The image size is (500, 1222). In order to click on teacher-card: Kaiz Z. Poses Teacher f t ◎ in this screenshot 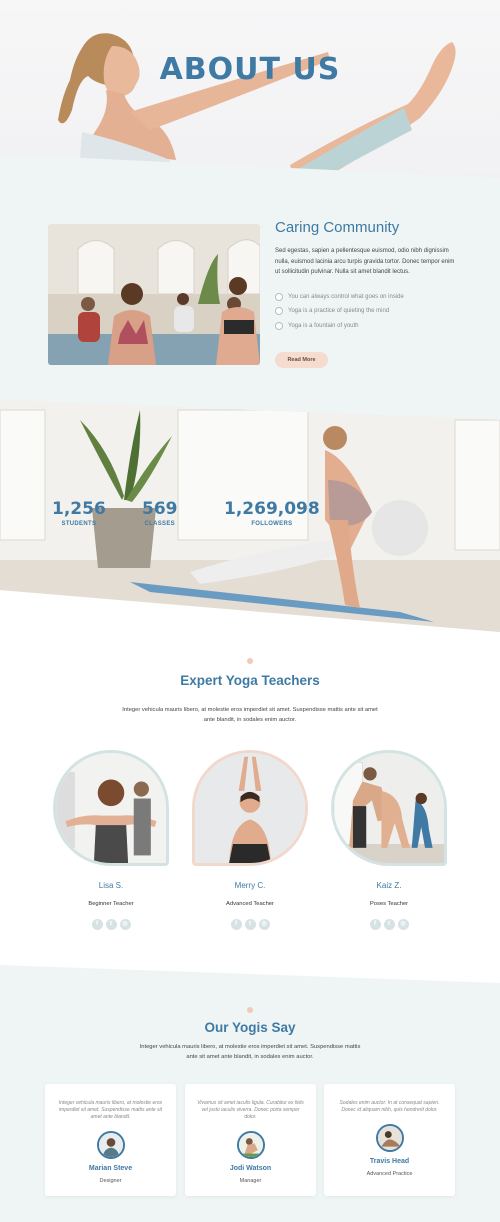, I will do `click(389, 840)`.